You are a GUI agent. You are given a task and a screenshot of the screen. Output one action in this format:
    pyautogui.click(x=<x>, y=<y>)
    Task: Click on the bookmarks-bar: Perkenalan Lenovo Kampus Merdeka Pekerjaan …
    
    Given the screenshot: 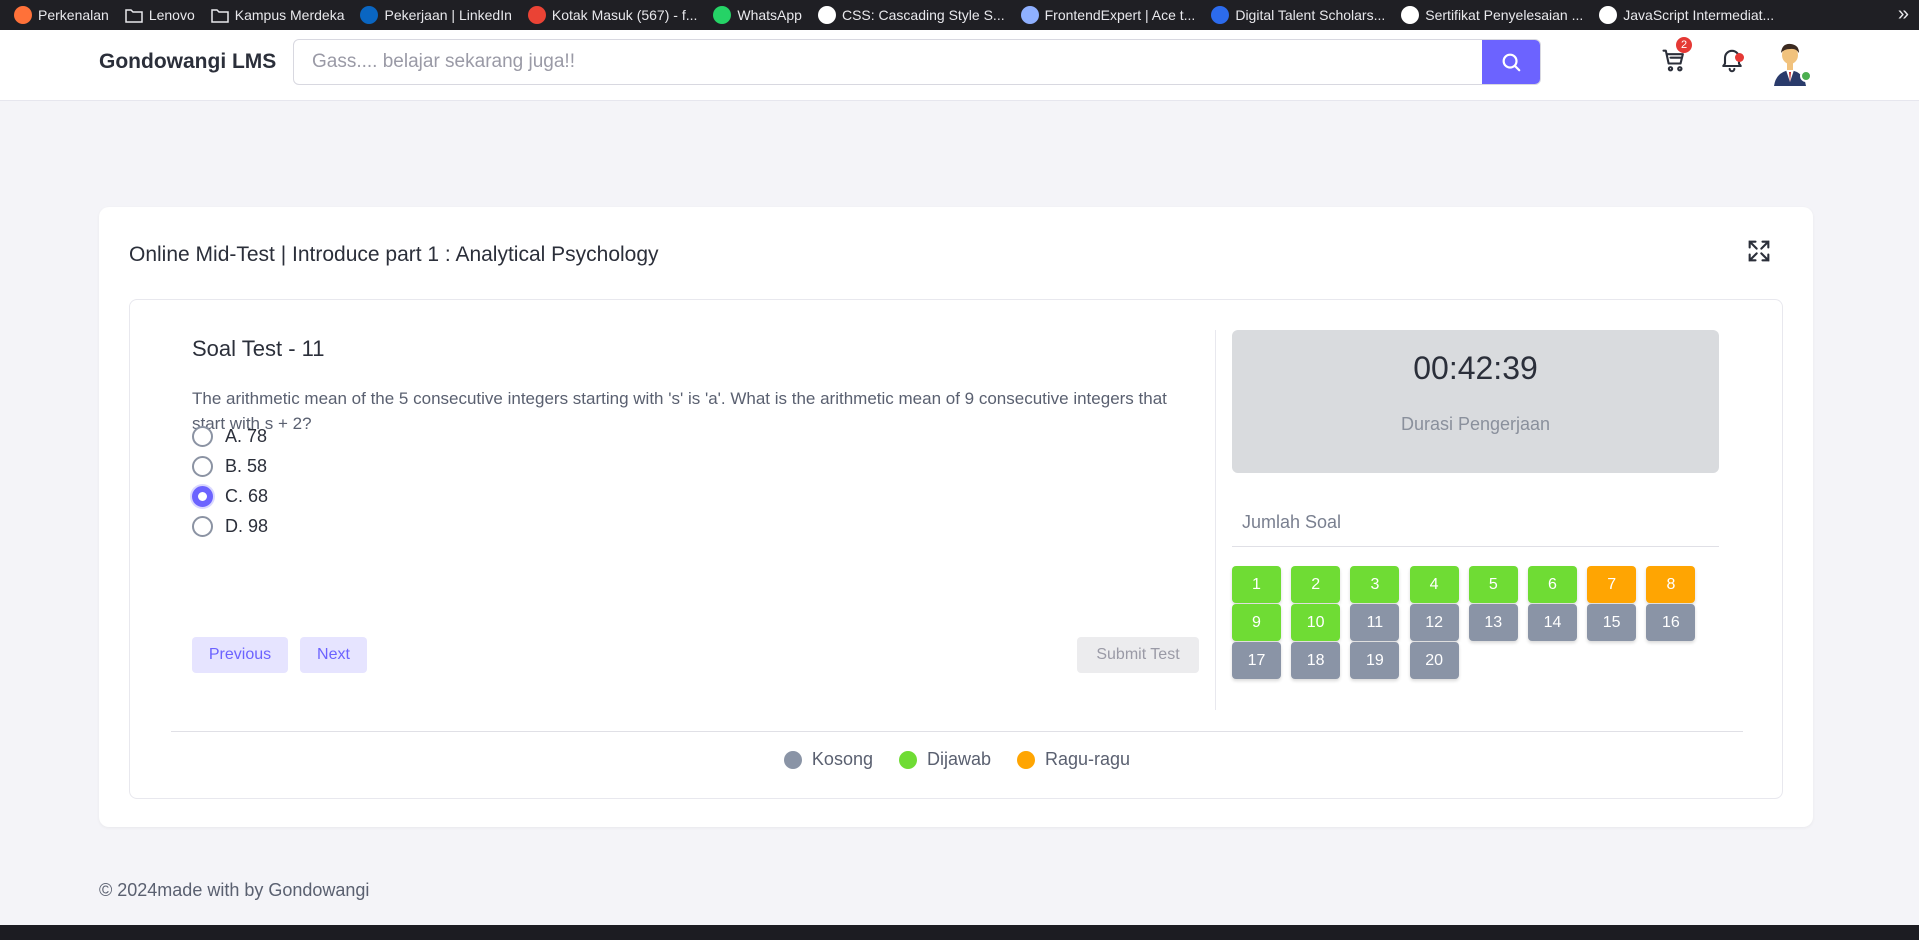 What is the action you would take?
    pyautogui.click(x=959, y=15)
    